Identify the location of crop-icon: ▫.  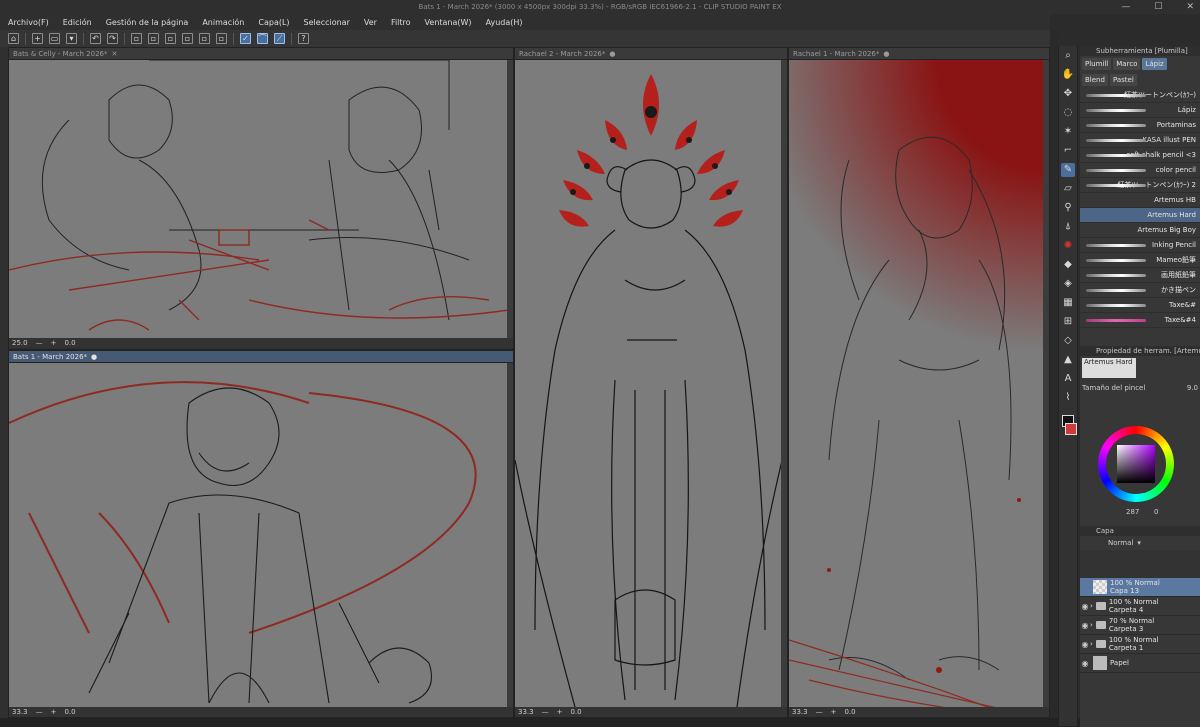
(170, 38).